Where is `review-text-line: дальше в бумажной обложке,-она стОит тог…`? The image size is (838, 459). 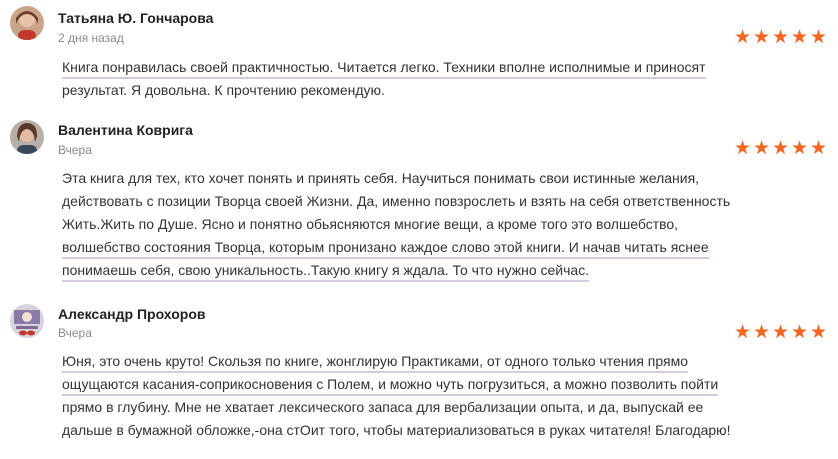 review-text-line: дальше в бумажной обложке,-она стОит тог… is located at coordinates (396, 430).